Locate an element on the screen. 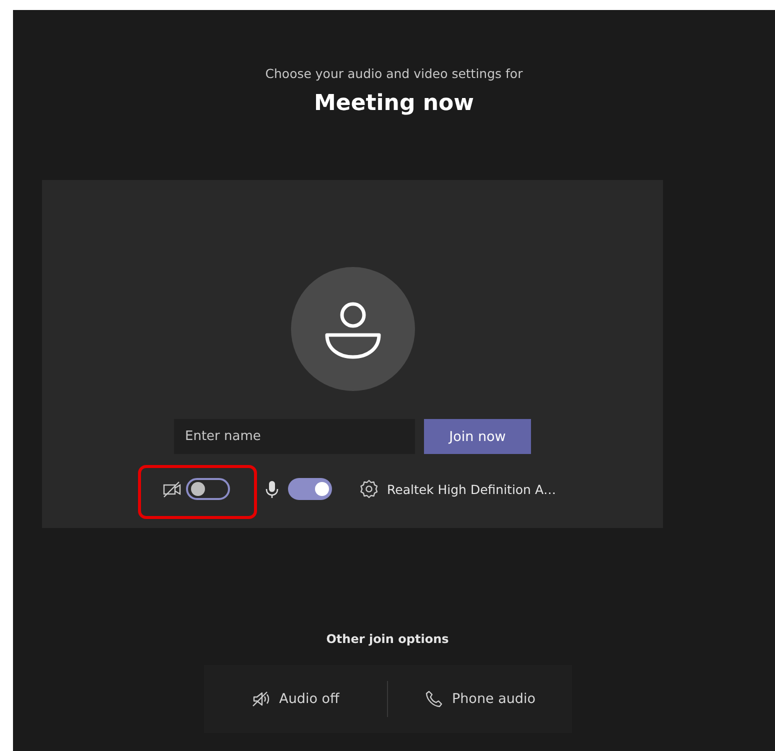 The height and width of the screenshot is (751, 775). phone-icon is located at coordinates (434, 699).